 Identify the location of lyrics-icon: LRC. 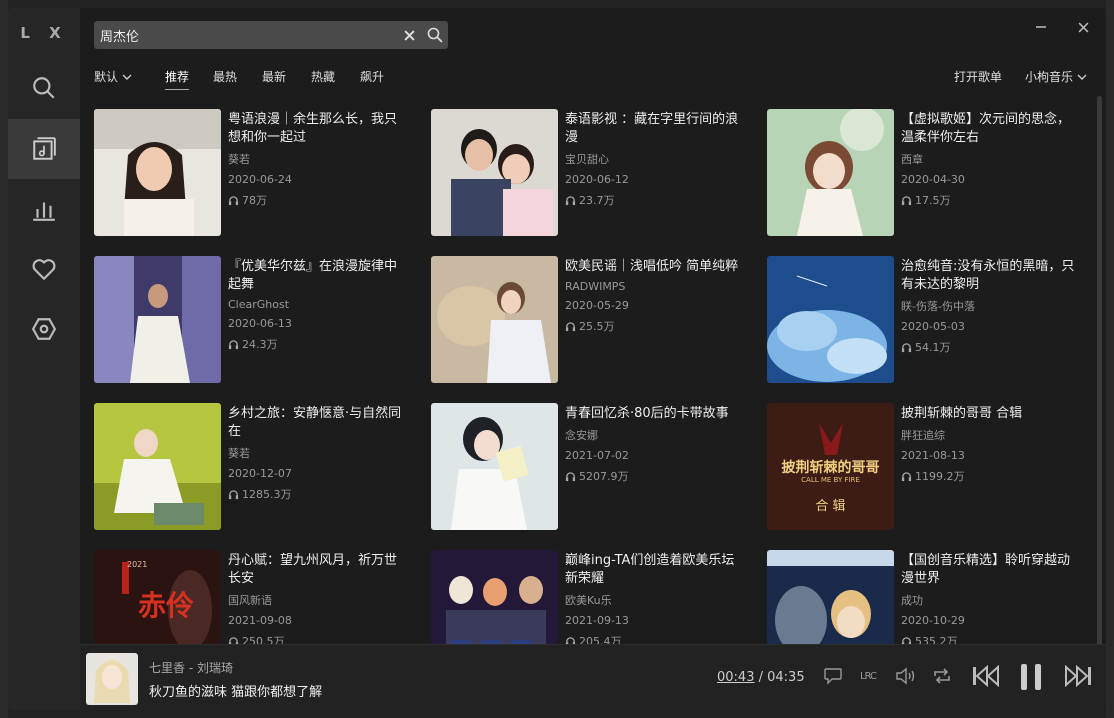
(868, 676).